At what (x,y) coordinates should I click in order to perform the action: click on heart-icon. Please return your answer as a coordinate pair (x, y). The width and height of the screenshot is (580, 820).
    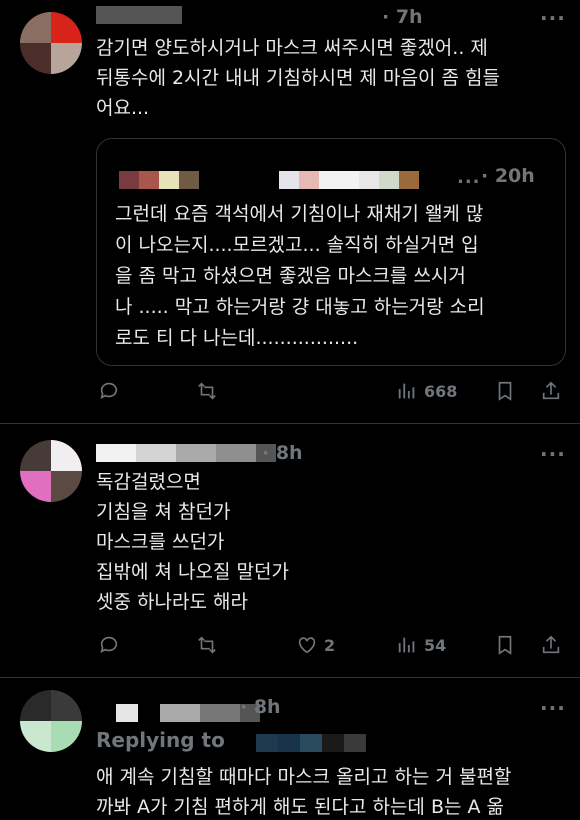
    Looking at the image, I should click on (307, 645).